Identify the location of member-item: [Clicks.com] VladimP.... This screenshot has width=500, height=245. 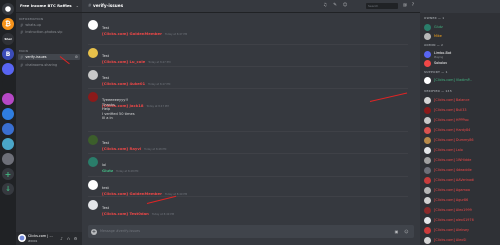
(461, 80).